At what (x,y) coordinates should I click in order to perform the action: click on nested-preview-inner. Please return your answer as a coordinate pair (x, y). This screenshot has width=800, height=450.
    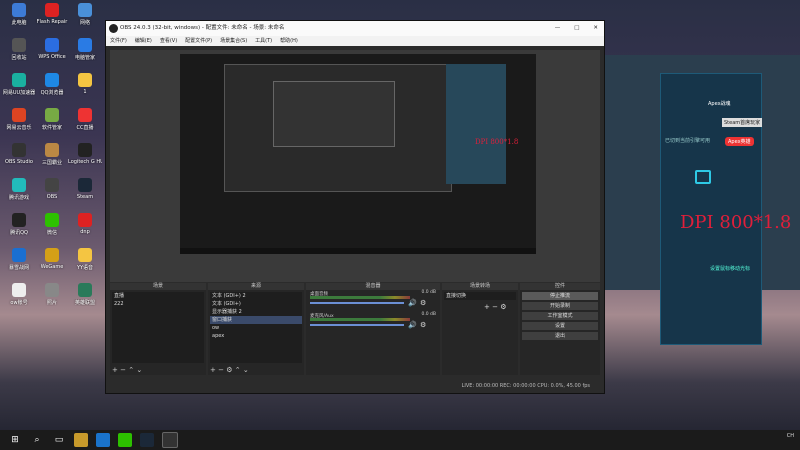
    Looking at the image, I should click on (334, 114).